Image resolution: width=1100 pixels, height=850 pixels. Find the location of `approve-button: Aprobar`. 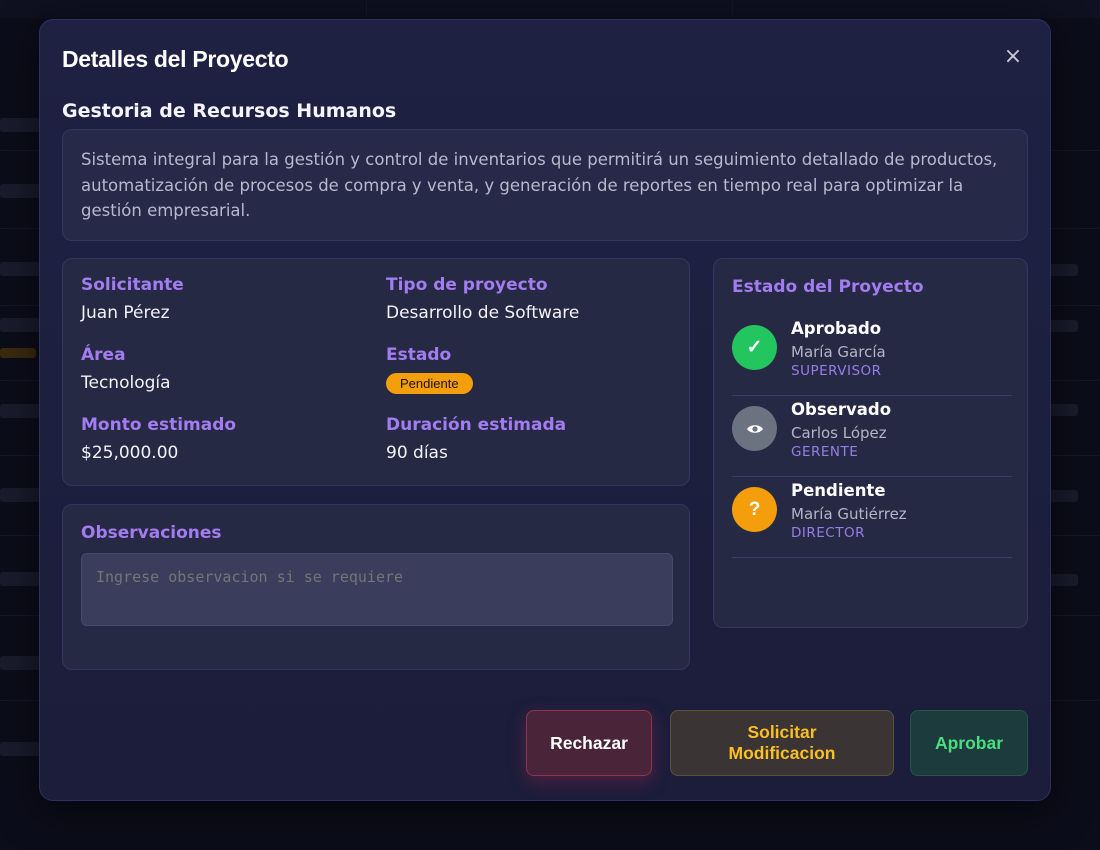

approve-button: Aprobar is located at coordinates (969, 743).